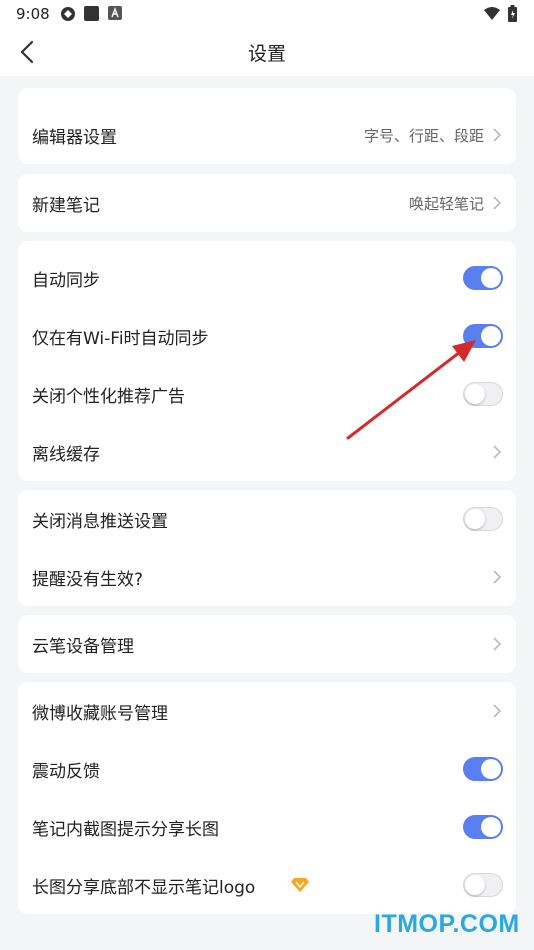 The width and height of the screenshot is (534, 950). I want to click on wifi-only-sync-label: 仅在有Wi-Fi时自动同步, so click(120, 339).